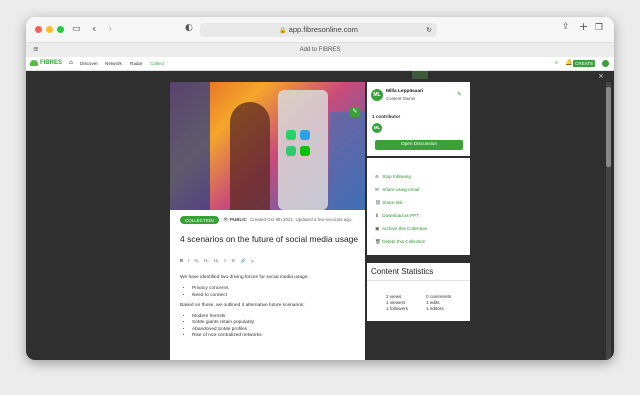 This screenshot has width=640, height=395. Describe the element at coordinates (584, 63) in the screenshot. I see `create-button: CREATE` at that location.